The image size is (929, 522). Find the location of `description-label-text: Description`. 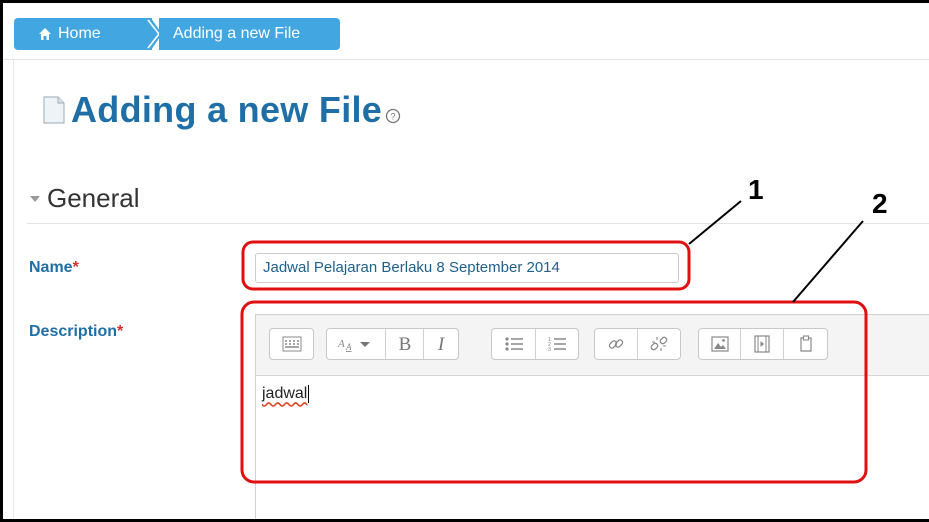

description-label-text: Description is located at coordinates (73, 331).